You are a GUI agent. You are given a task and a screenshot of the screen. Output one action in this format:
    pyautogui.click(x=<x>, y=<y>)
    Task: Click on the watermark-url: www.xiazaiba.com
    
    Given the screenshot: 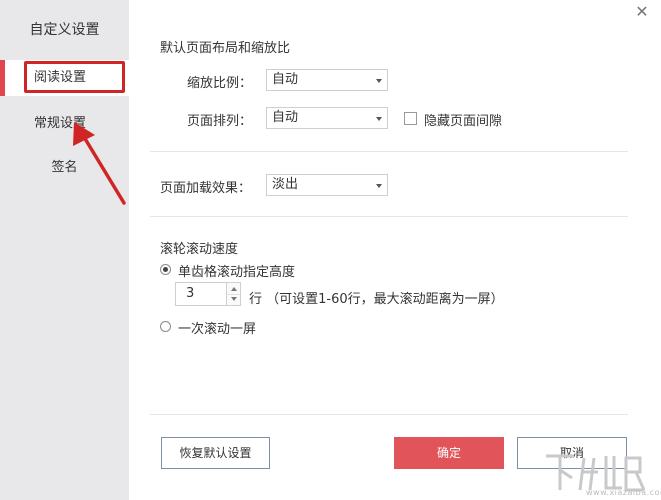 What is the action you would take?
    pyautogui.click(x=623, y=492)
    